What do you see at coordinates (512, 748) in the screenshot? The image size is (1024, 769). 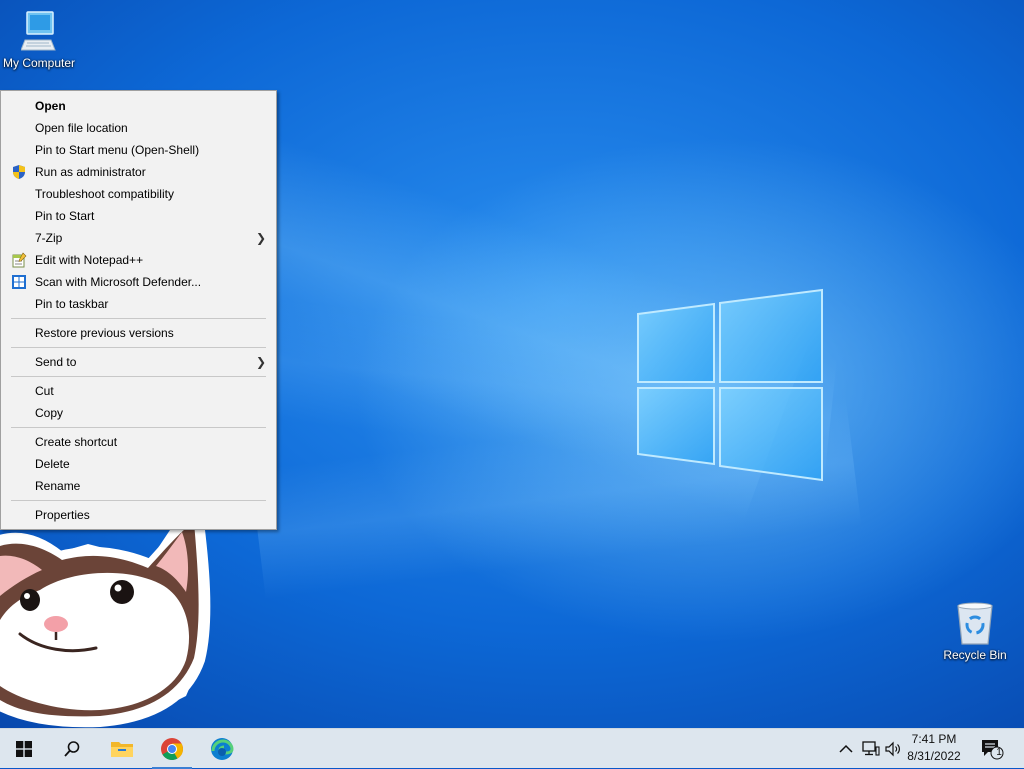 I see `taskbar: 7:41 PM 8/31/2022 1` at bounding box center [512, 748].